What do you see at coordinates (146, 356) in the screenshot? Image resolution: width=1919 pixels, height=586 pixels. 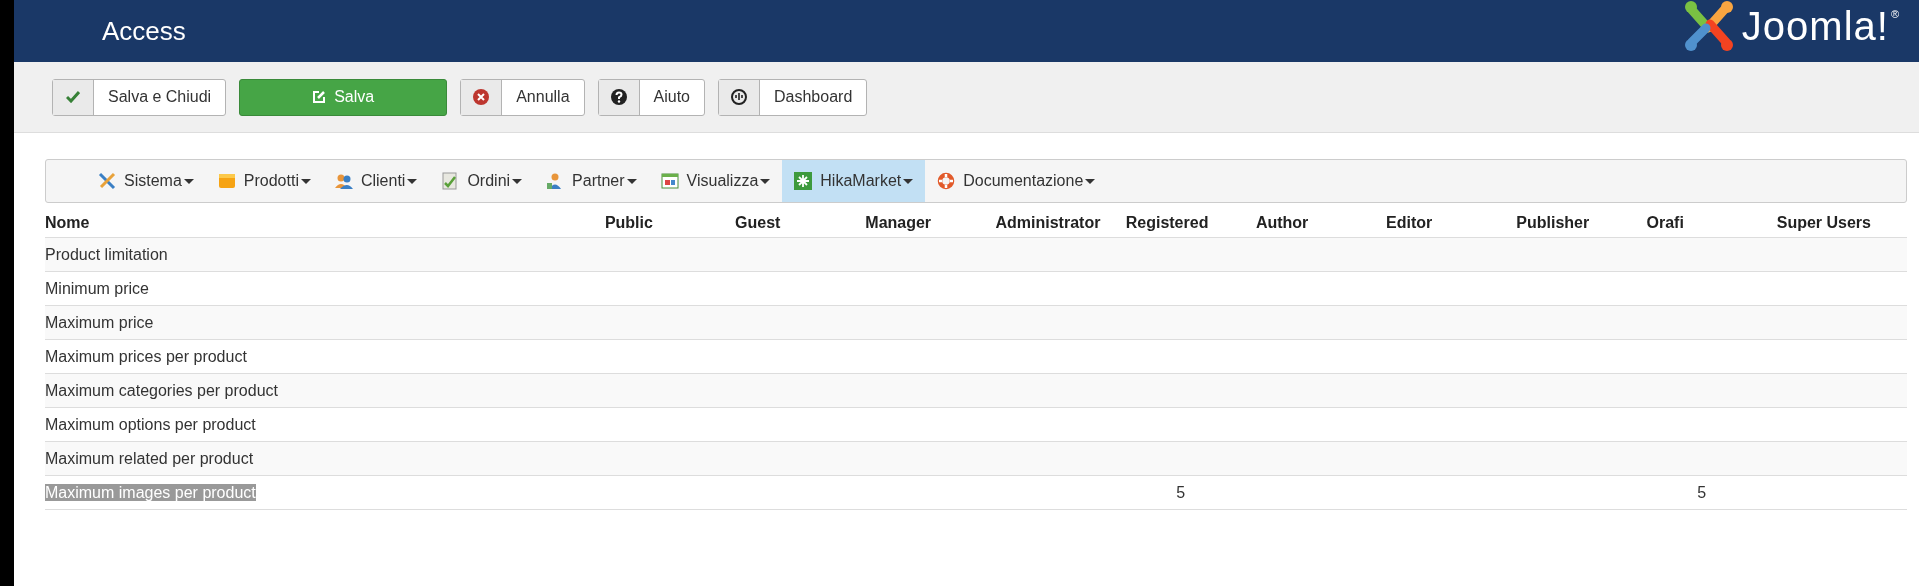 I see `table-cell: Maximum prices per product` at bounding box center [146, 356].